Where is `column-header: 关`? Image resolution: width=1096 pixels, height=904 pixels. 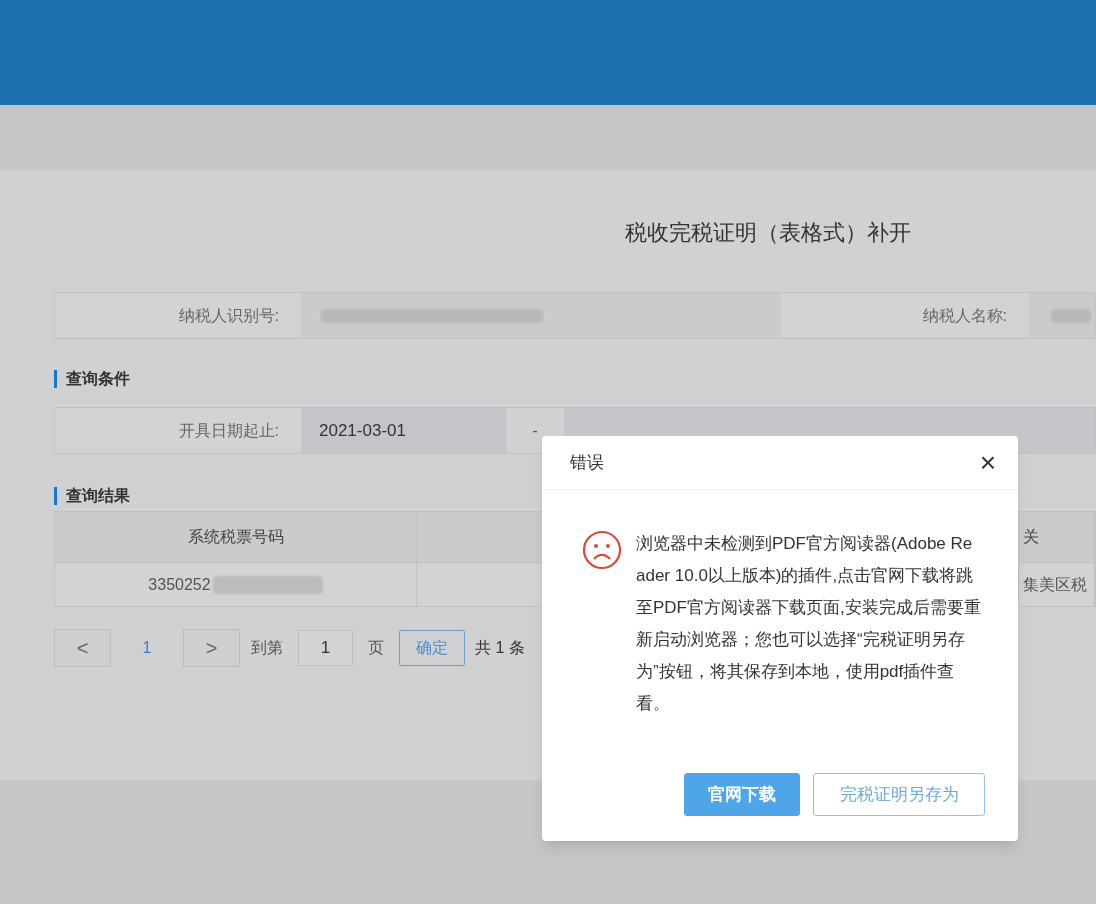 column-header: 关 is located at coordinates (1031, 537).